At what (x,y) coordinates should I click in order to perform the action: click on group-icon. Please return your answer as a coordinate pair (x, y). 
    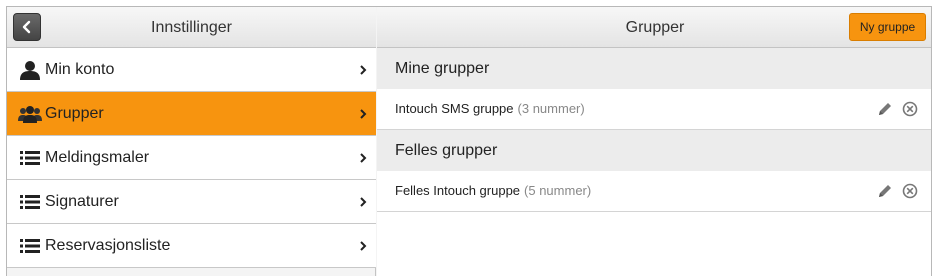
    Looking at the image, I should click on (30, 114).